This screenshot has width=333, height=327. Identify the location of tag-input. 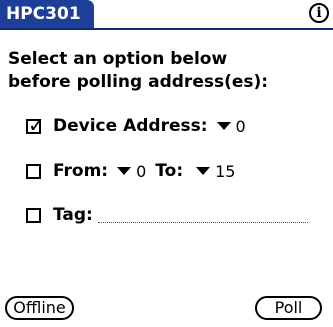
(202, 215).